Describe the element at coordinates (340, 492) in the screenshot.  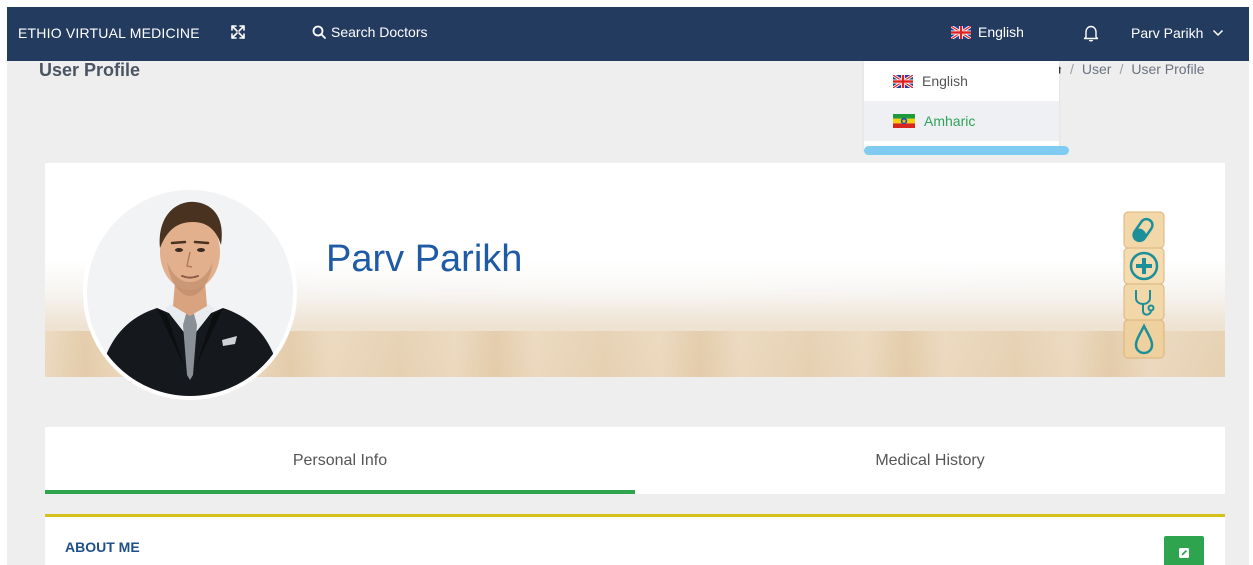
I see `active-tab-indicator` at that location.